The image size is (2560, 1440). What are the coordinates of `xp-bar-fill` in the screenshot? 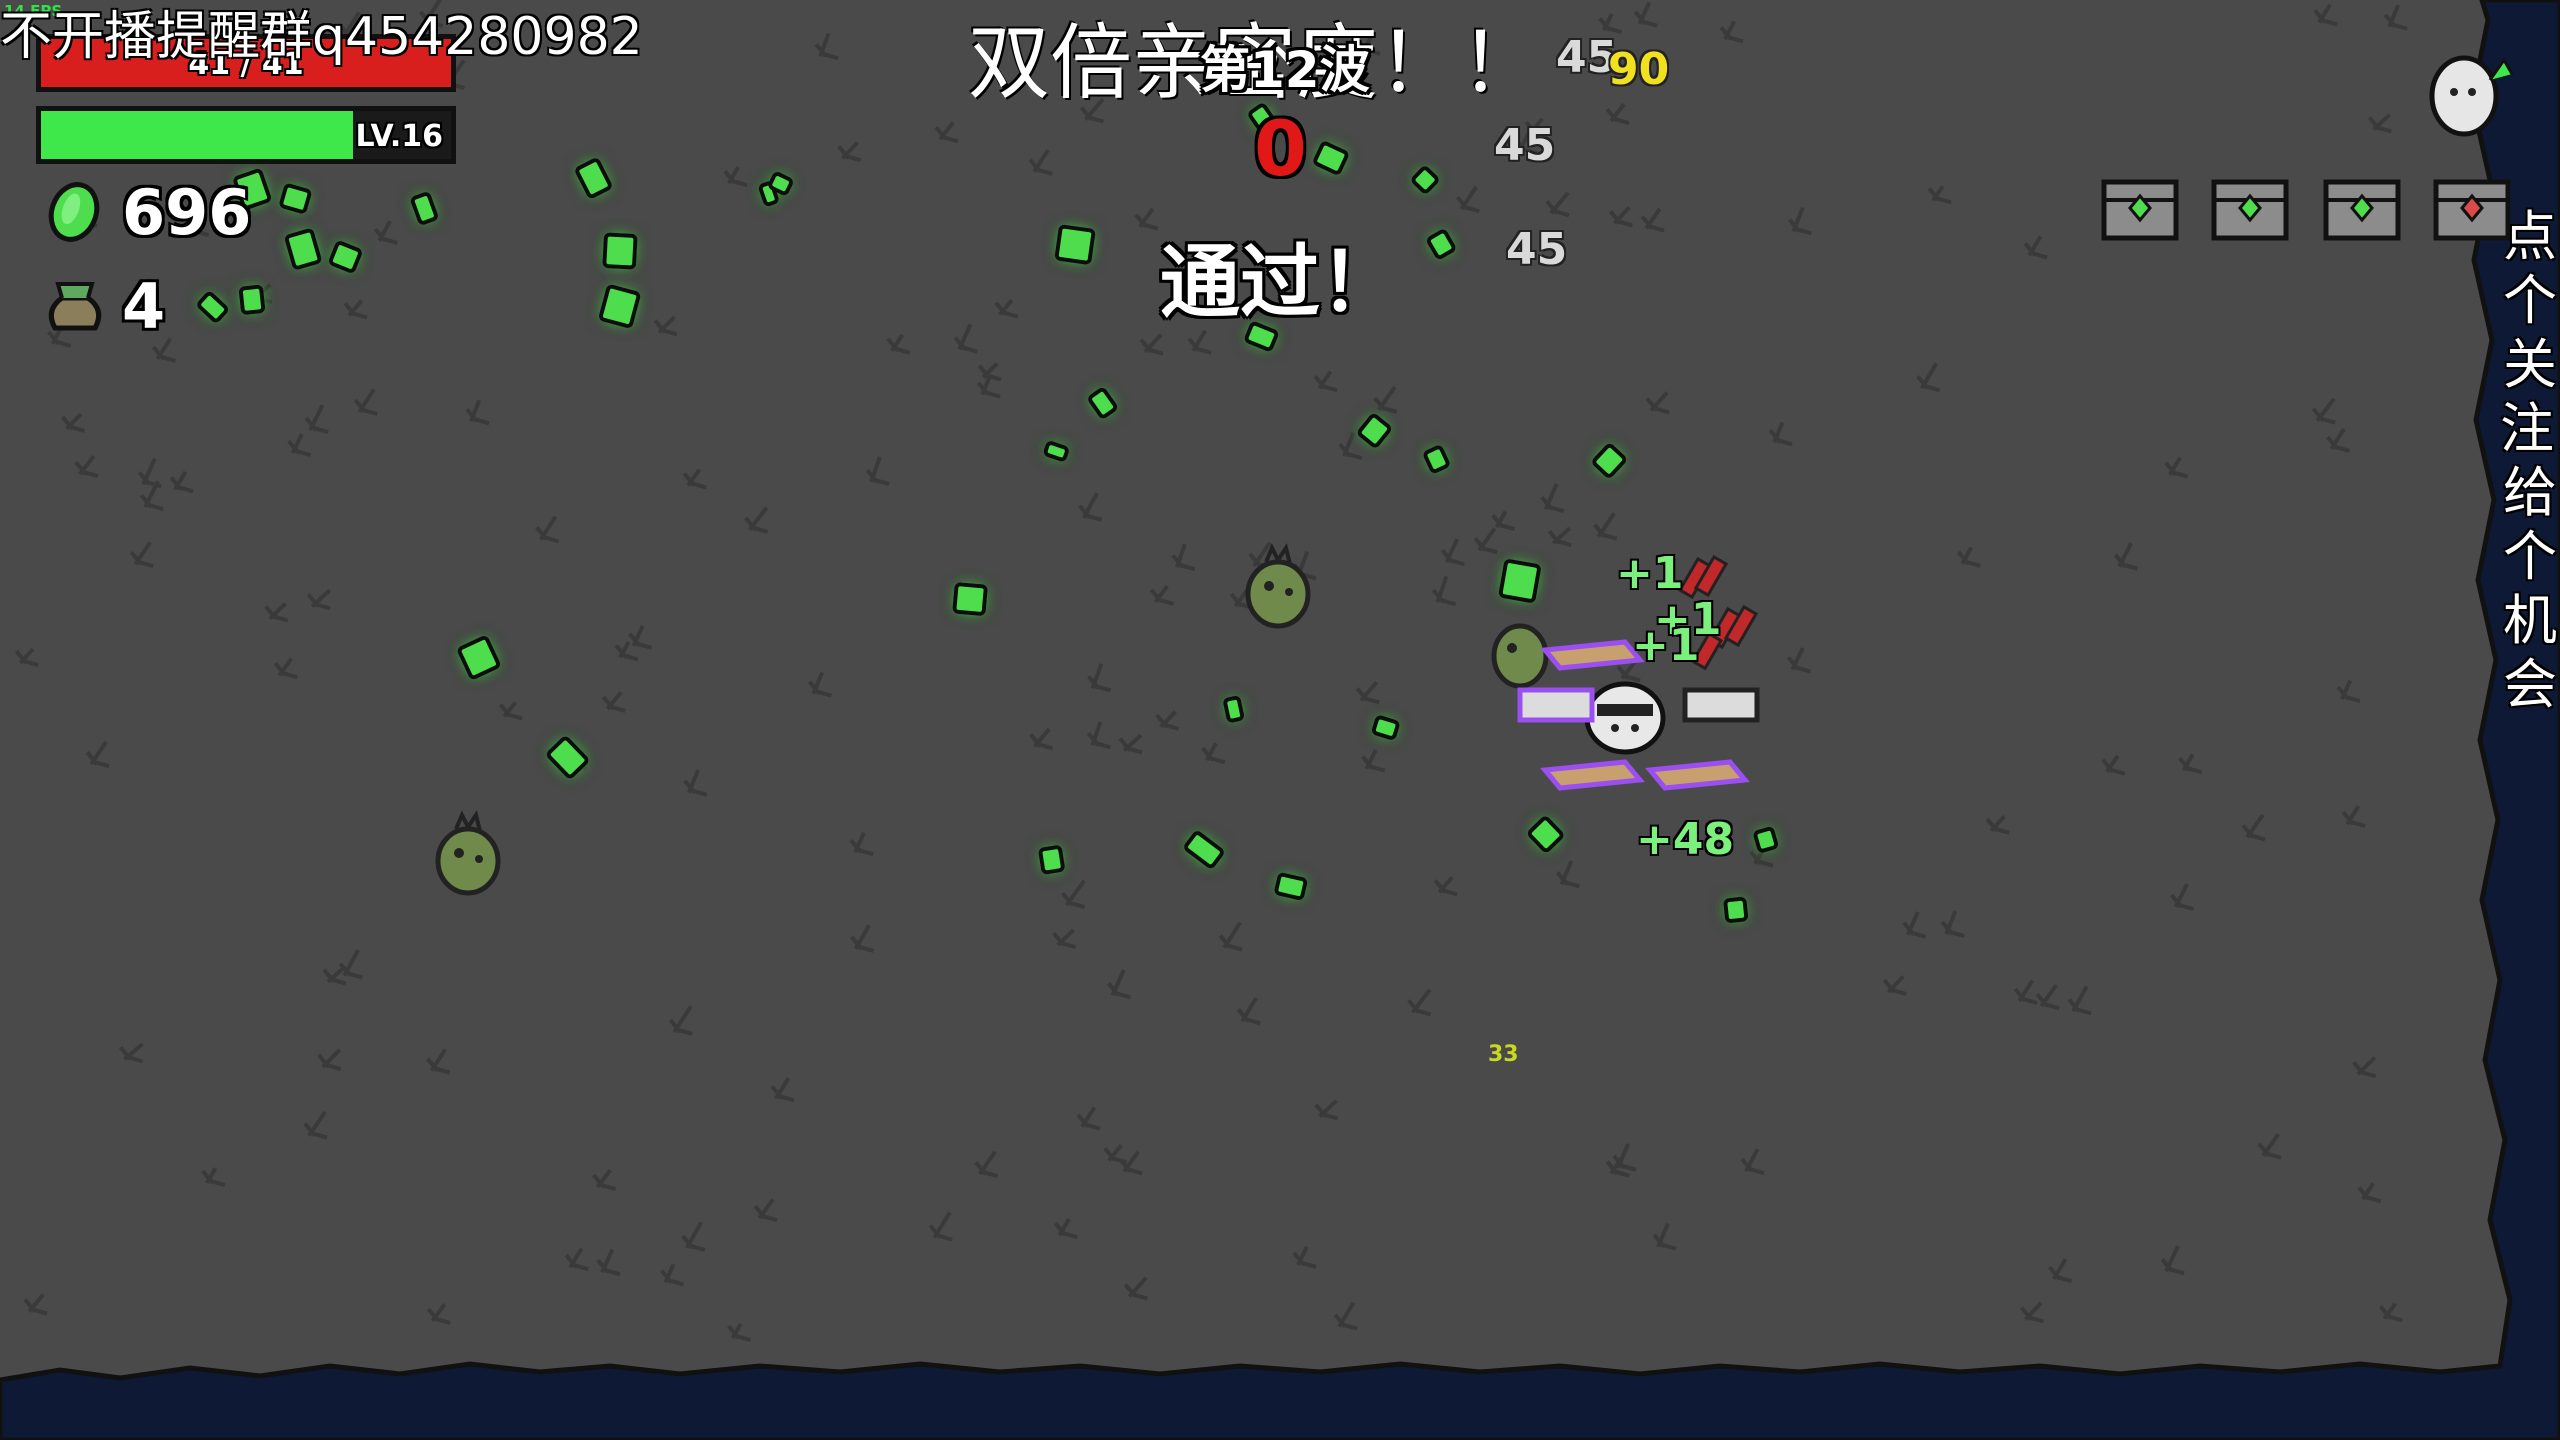 It's located at (197, 135).